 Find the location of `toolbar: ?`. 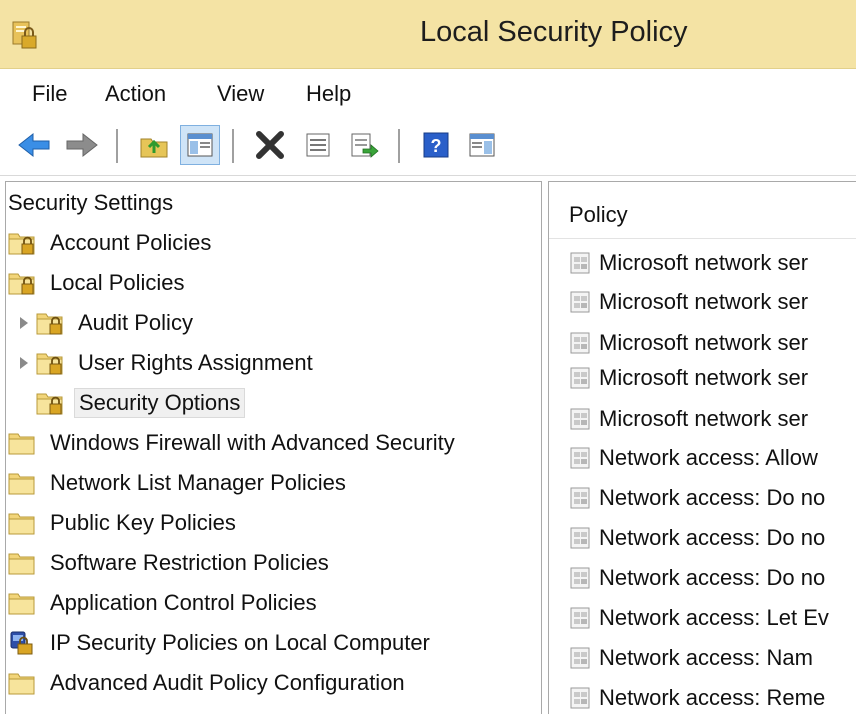

toolbar: ? is located at coordinates (428, 146).